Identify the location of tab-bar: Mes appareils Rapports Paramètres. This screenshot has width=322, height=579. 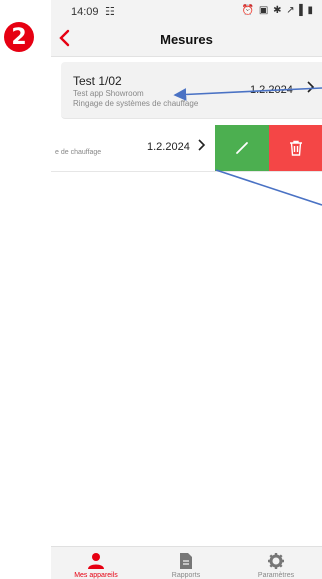
(186, 562).